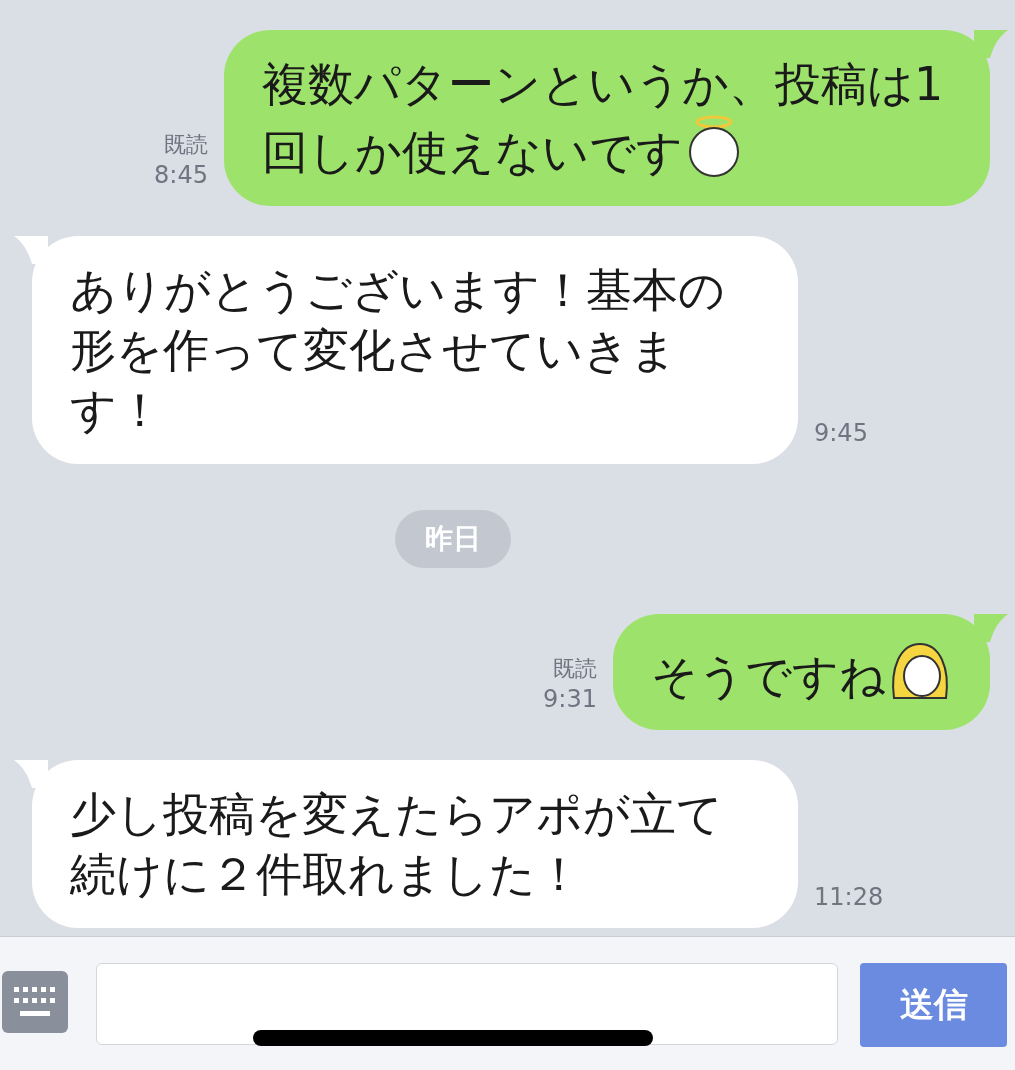 The height and width of the screenshot is (1070, 1015). Describe the element at coordinates (841, 433) in the screenshot. I see `message-time: 9:45` at that location.